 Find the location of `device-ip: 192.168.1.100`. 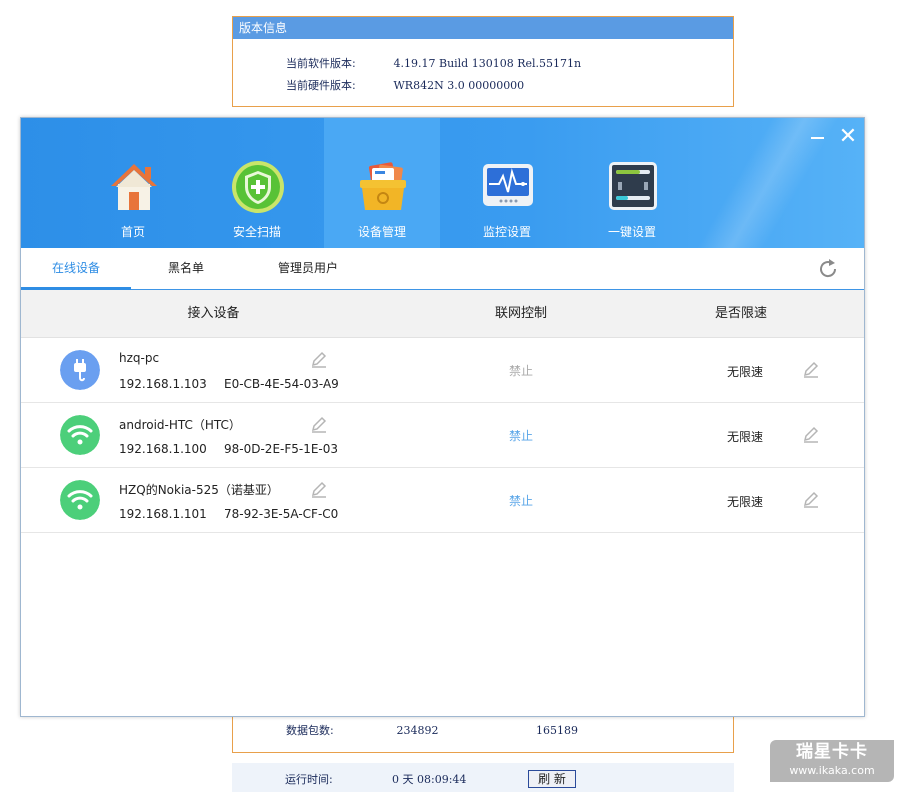

device-ip: 192.168.1.100 is located at coordinates (163, 449).